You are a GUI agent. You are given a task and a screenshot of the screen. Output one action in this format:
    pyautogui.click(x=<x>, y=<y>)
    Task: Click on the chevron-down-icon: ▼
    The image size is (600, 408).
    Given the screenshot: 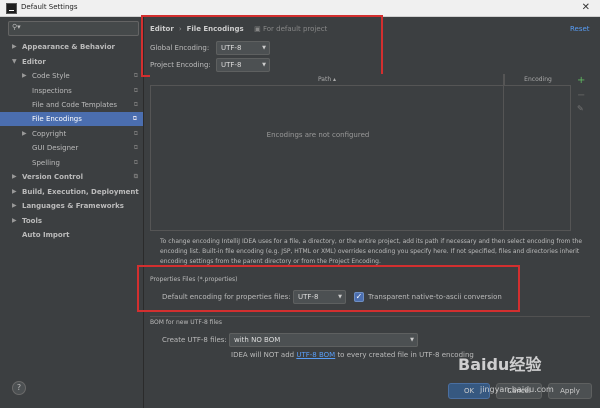 What is the action you would take?
    pyautogui.click(x=412, y=340)
    